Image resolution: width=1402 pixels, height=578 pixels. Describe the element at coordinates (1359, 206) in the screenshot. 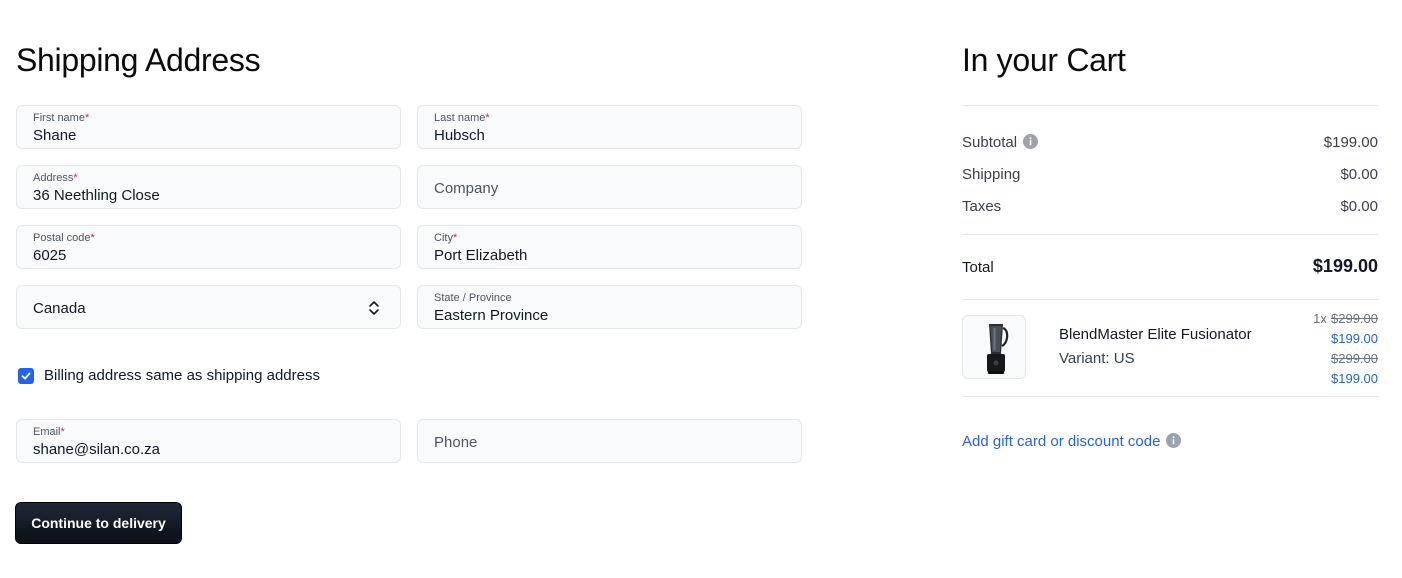

I see `taxes-value: $0.00` at that location.